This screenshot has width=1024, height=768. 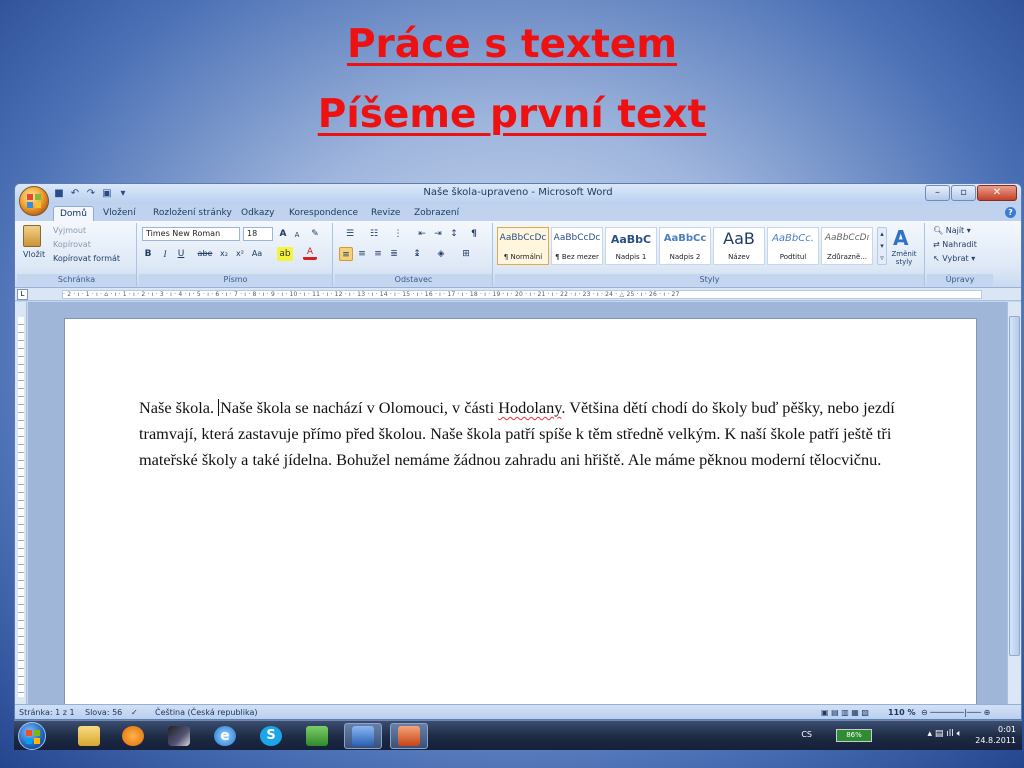 I want to click on zoom-level: 110 %, so click(x=902, y=712).